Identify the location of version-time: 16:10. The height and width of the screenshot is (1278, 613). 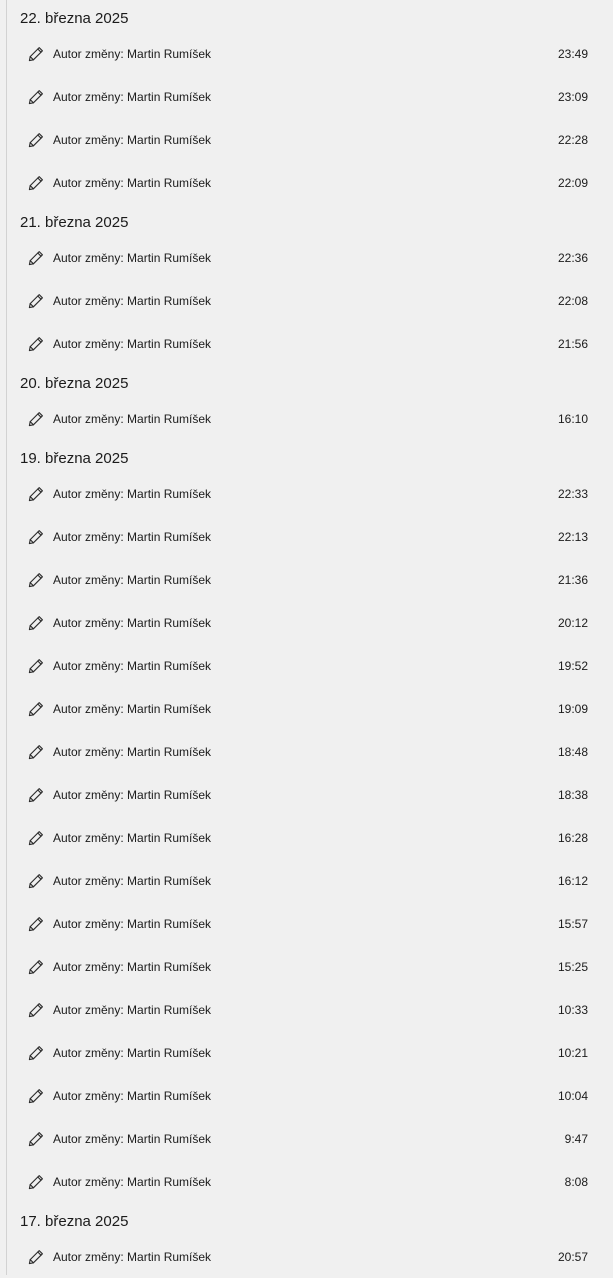
(572, 418).